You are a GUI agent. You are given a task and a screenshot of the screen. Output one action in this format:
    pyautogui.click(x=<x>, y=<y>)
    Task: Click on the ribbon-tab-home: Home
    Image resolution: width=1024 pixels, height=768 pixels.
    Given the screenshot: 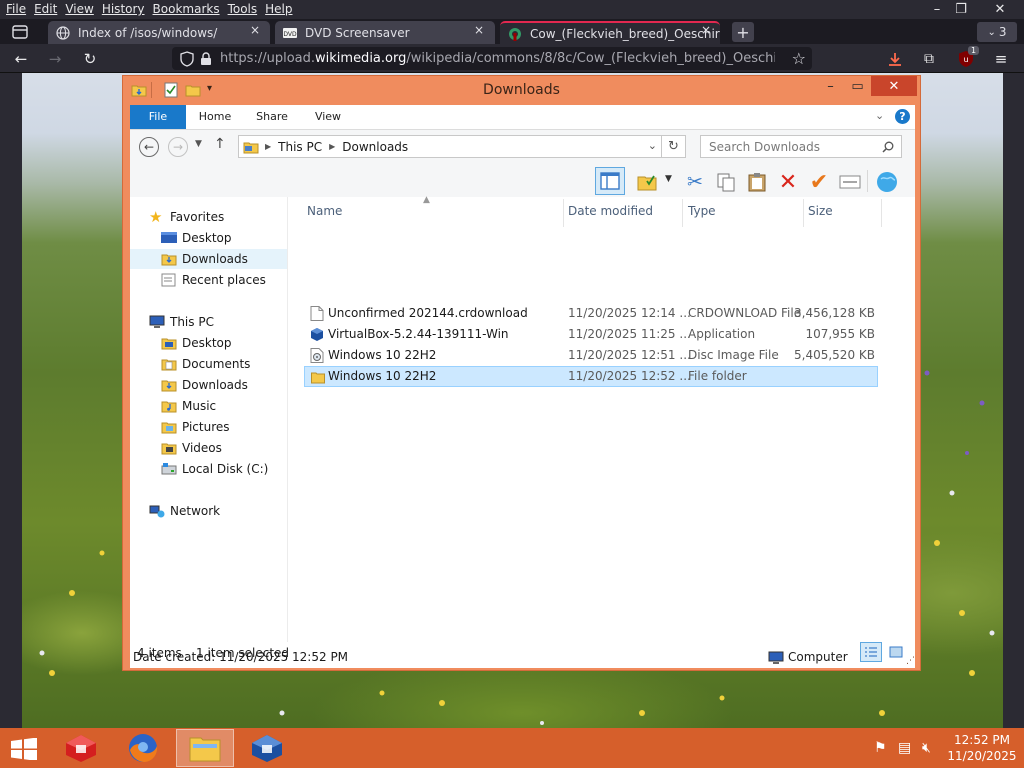 What is the action you would take?
    pyautogui.click(x=215, y=117)
    